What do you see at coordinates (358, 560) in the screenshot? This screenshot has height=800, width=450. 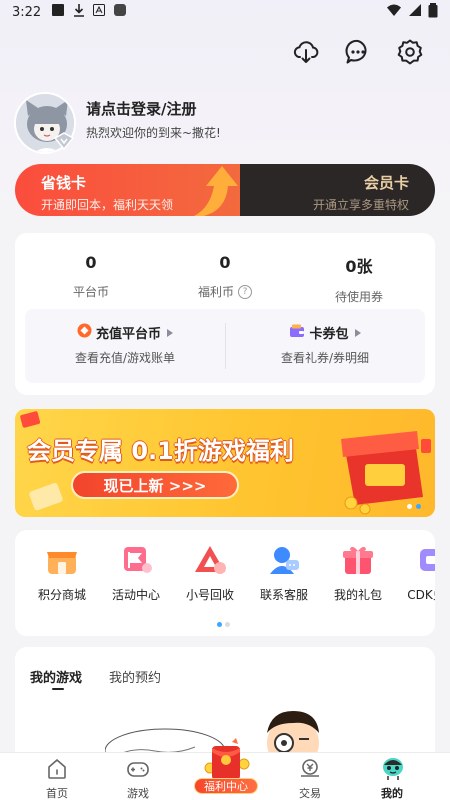 I see `gift-icon` at bounding box center [358, 560].